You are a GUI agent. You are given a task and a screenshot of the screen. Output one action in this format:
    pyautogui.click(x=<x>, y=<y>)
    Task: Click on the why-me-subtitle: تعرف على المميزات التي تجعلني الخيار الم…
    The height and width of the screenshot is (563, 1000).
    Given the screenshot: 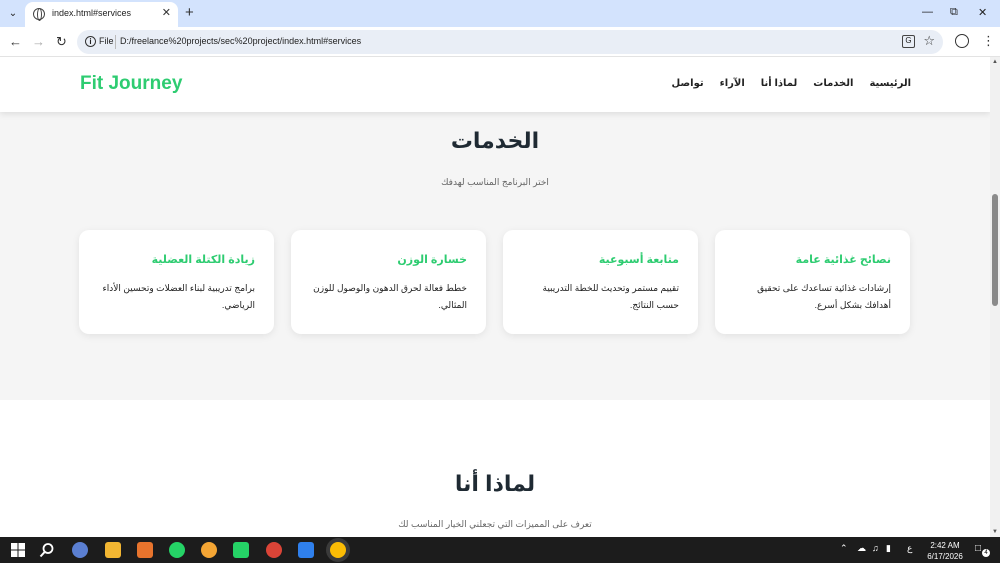 What is the action you would take?
    pyautogui.click(x=495, y=524)
    